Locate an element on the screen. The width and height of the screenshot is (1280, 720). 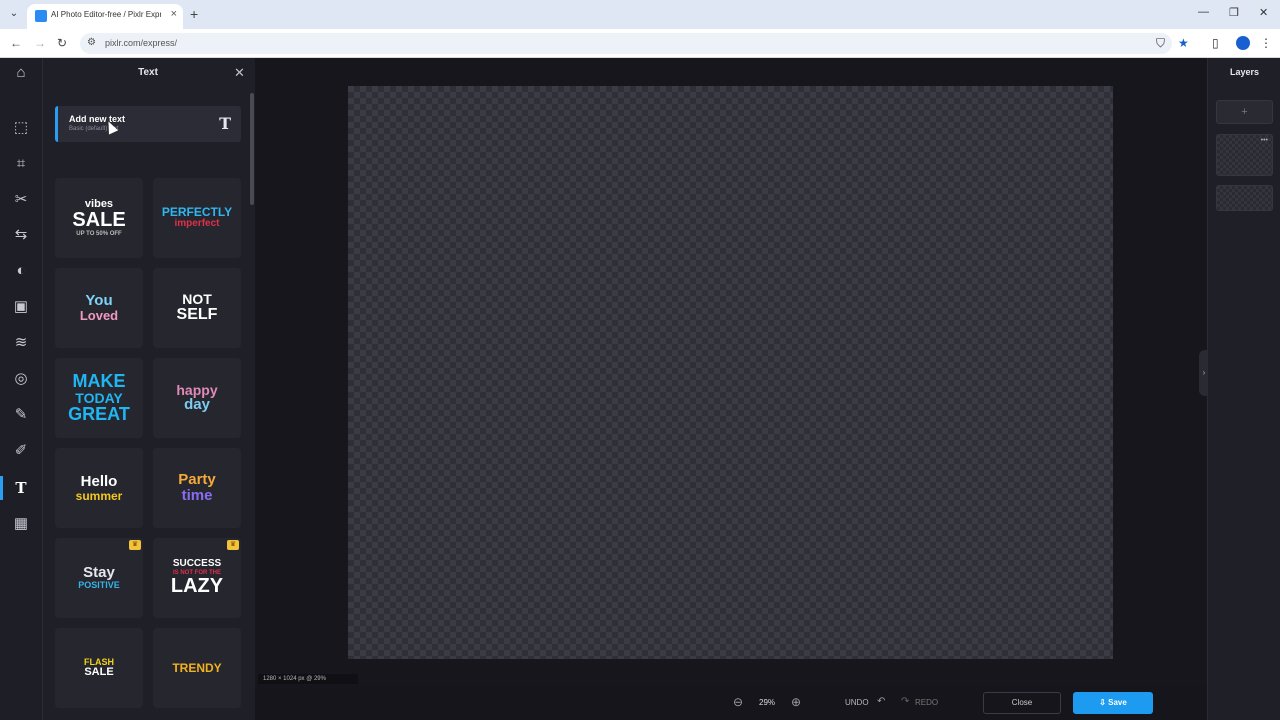
template-text: LAZY is located at coordinates (197, 585).